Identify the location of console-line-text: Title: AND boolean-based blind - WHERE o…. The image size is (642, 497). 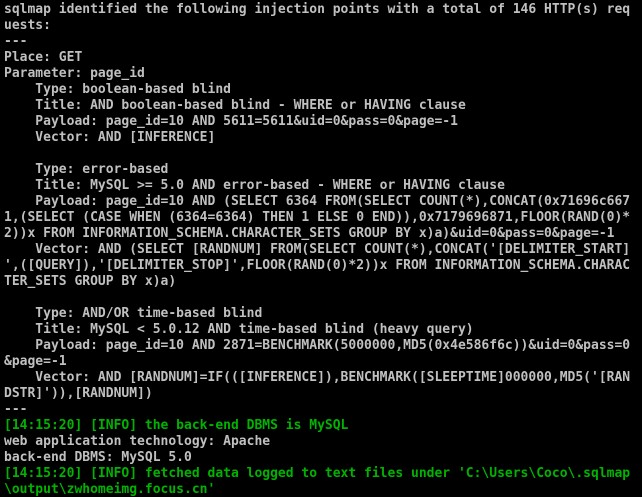
(235, 105).